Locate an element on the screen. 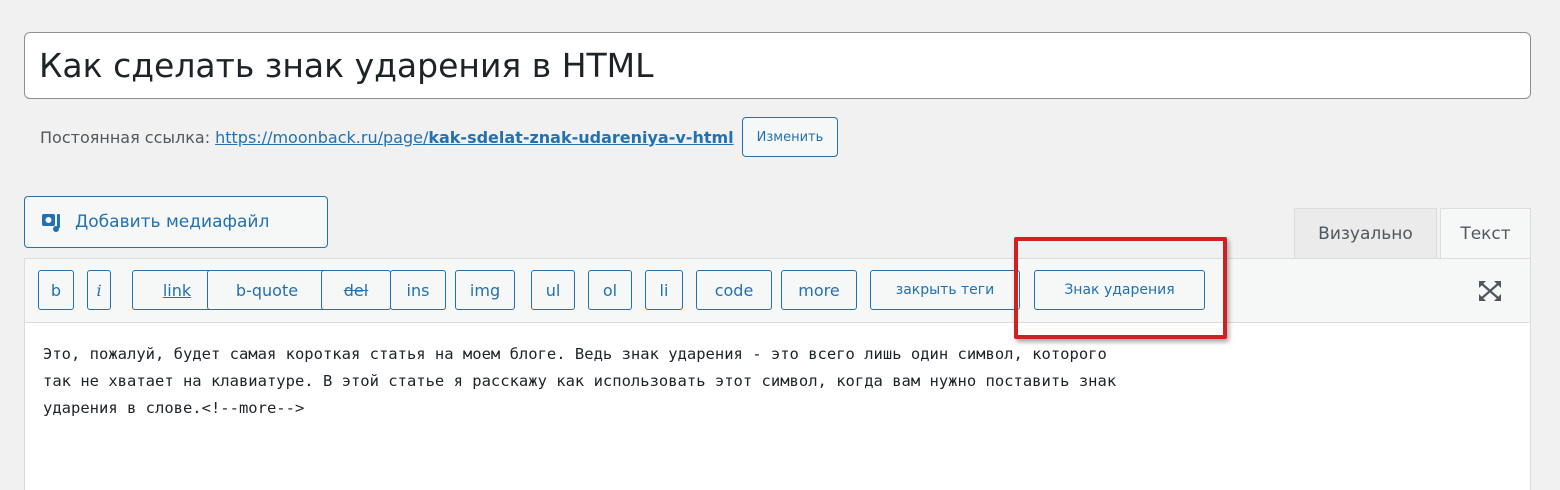 Image resolution: width=1560 pixels, height=490 pixels. qt-ul-button: ul is located at coordinates (553, 290).